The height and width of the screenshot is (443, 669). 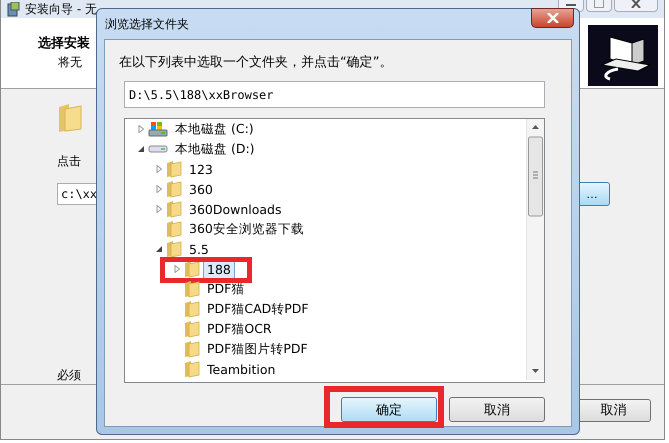 I want to click on tree-item: 本地磁盘 (D:), so click(x=215, y=149).